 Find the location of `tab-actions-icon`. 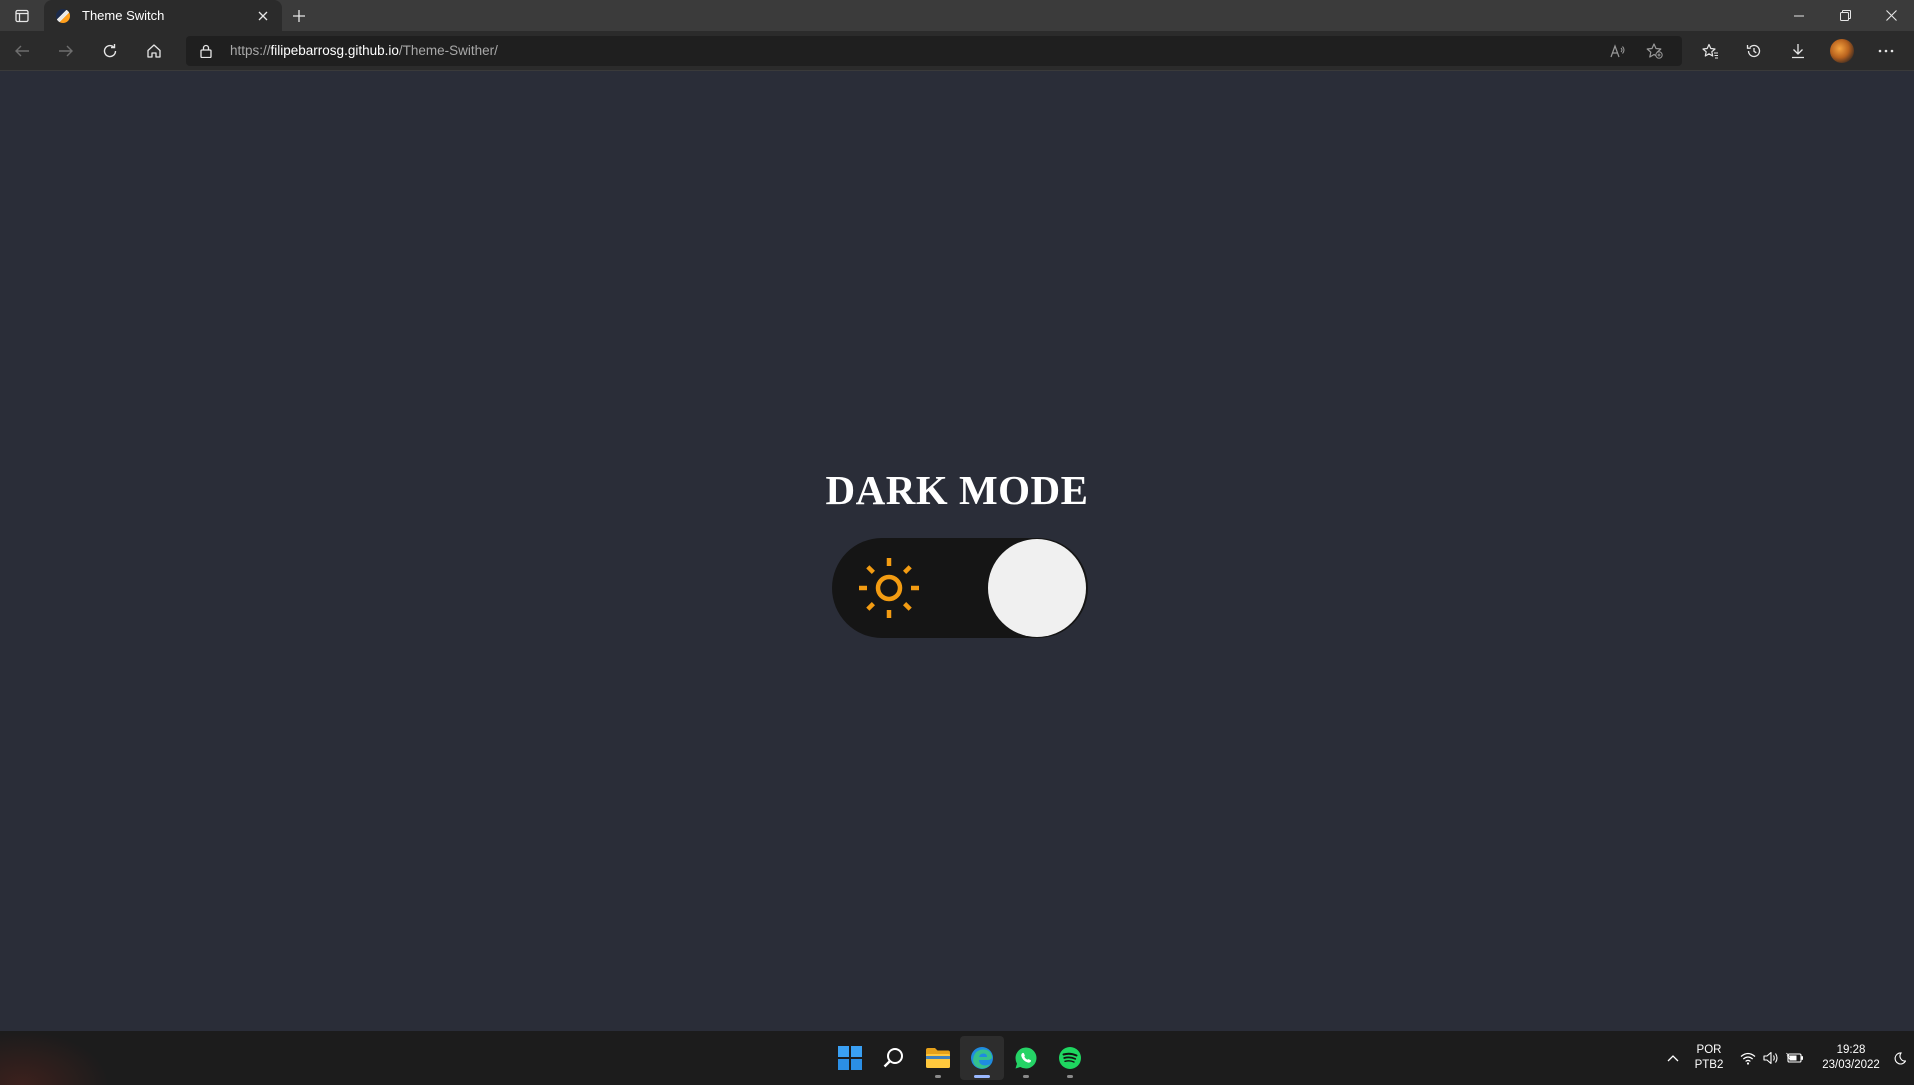

tab-actions-icon is located at coordinates (22, 15).